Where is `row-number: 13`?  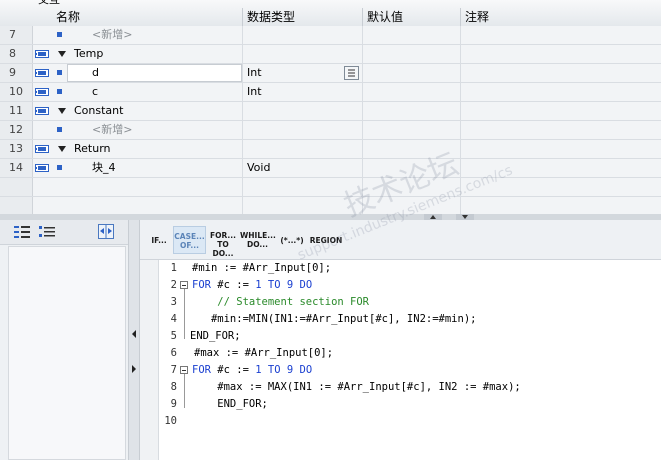
row-number: 13 is located at coordinates (16, 149).